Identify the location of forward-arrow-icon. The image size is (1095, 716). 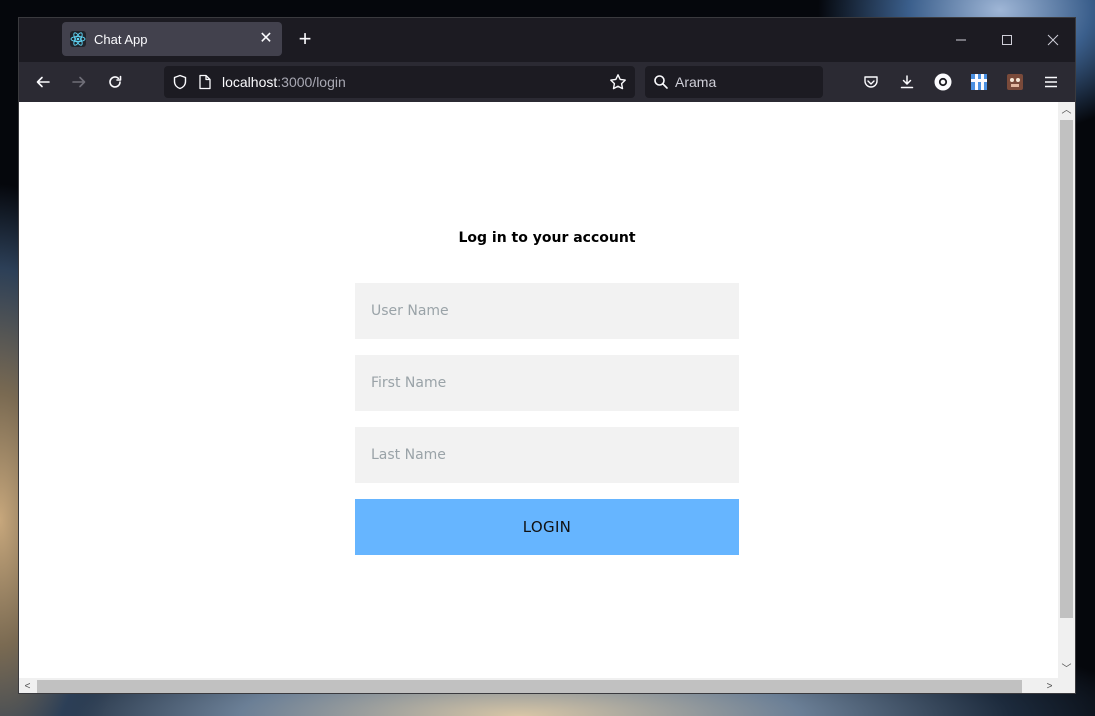
(79, 82).